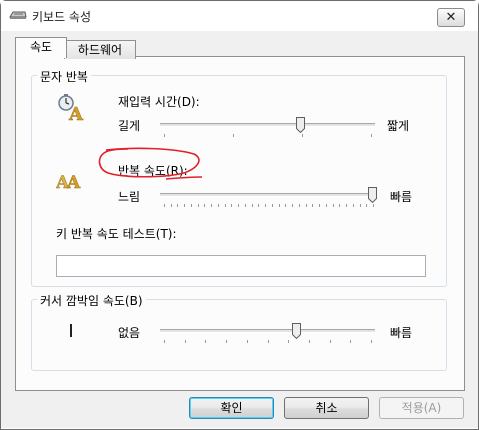  What do you see at coordinates (239, 335) in the screenshot?
I see `cursor-blink-group` at bounding box center [239, 335].